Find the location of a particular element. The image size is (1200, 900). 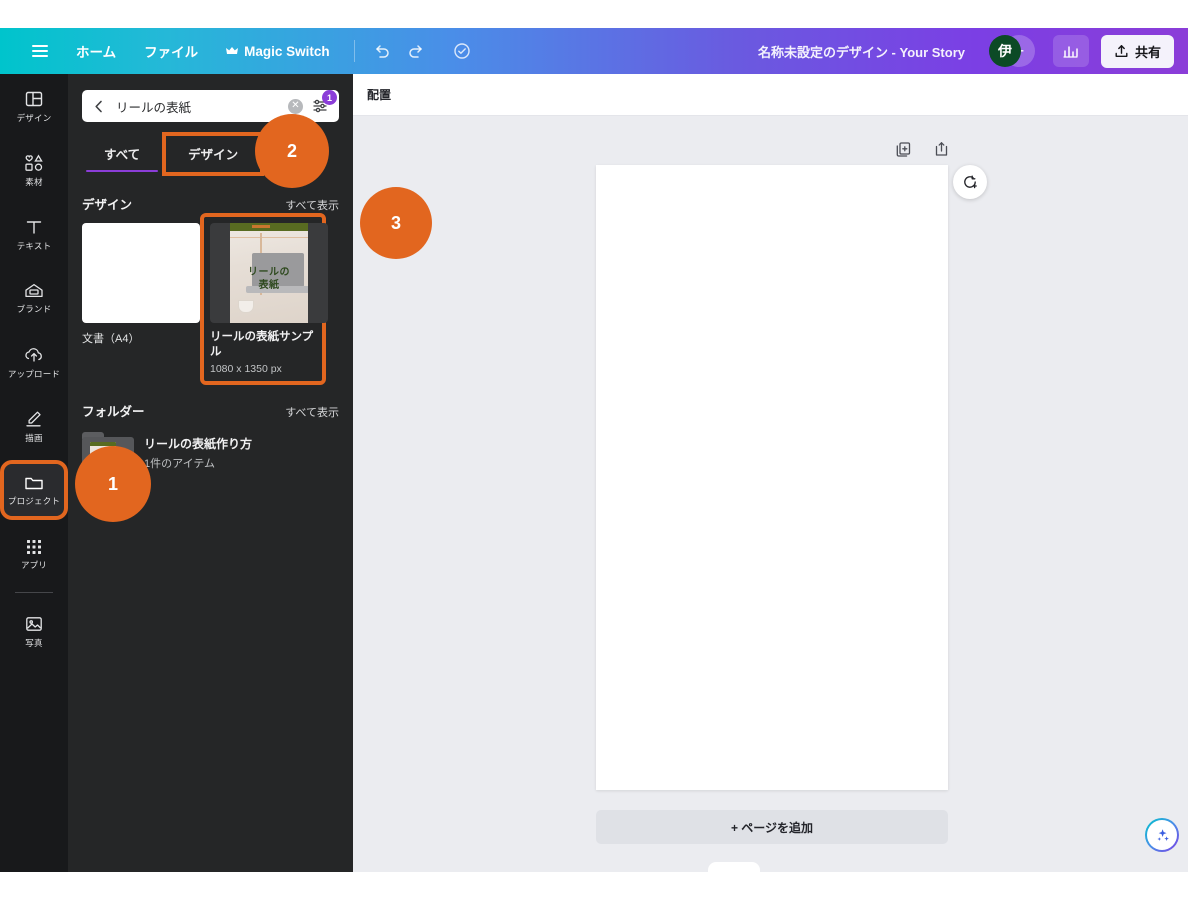

sidebar-item-brand: ブランド is located at coordinates (34, 298).